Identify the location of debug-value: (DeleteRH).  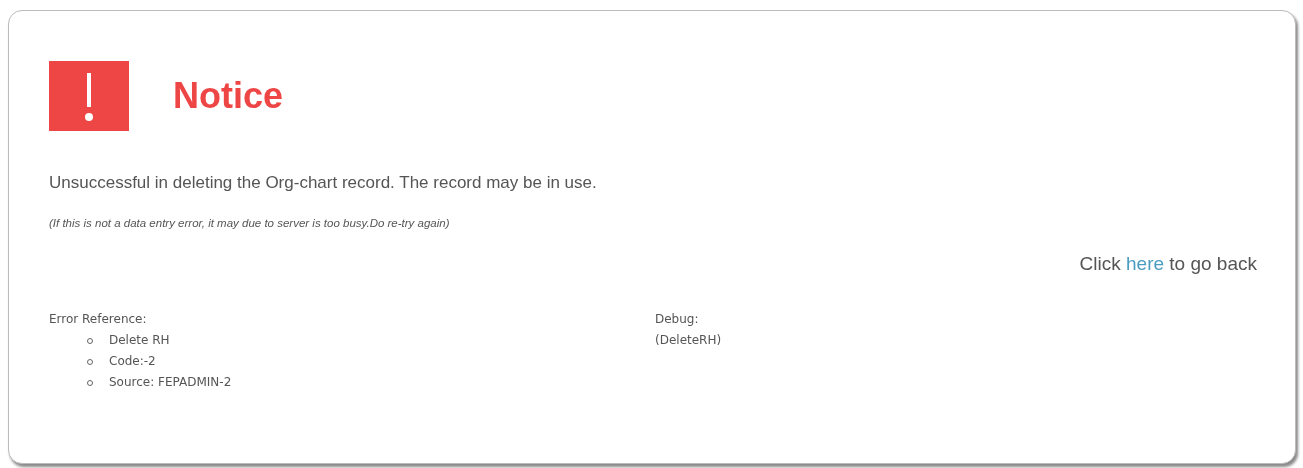
(688, 340).